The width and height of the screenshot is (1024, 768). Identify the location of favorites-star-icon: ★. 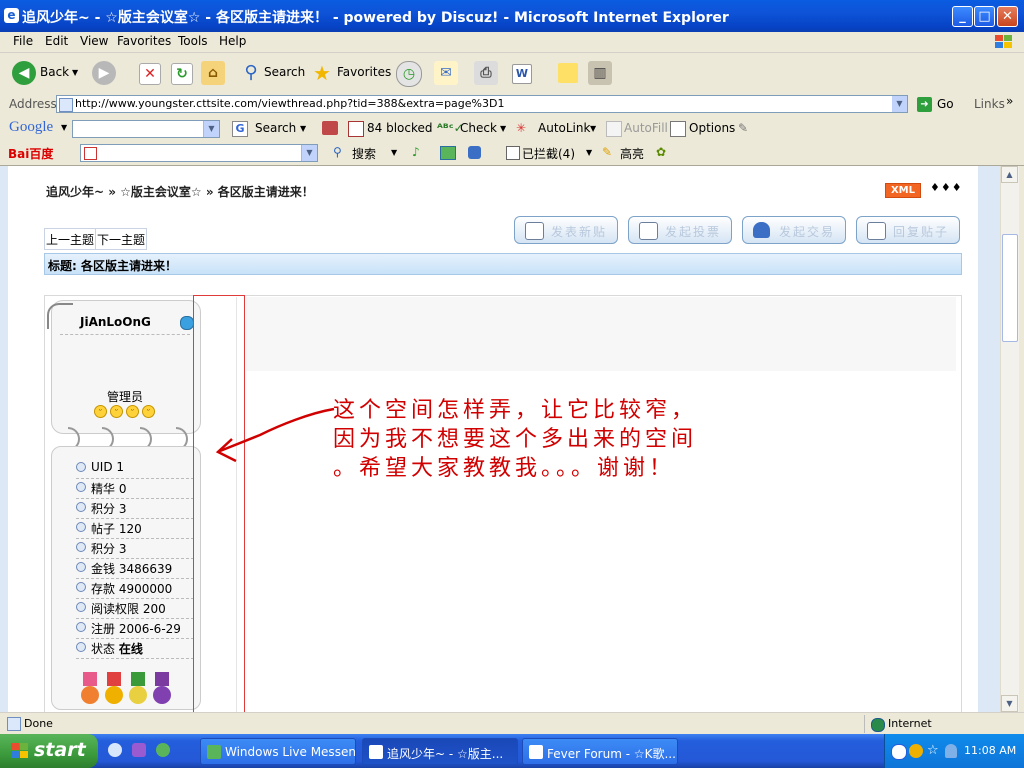
(322, 73).